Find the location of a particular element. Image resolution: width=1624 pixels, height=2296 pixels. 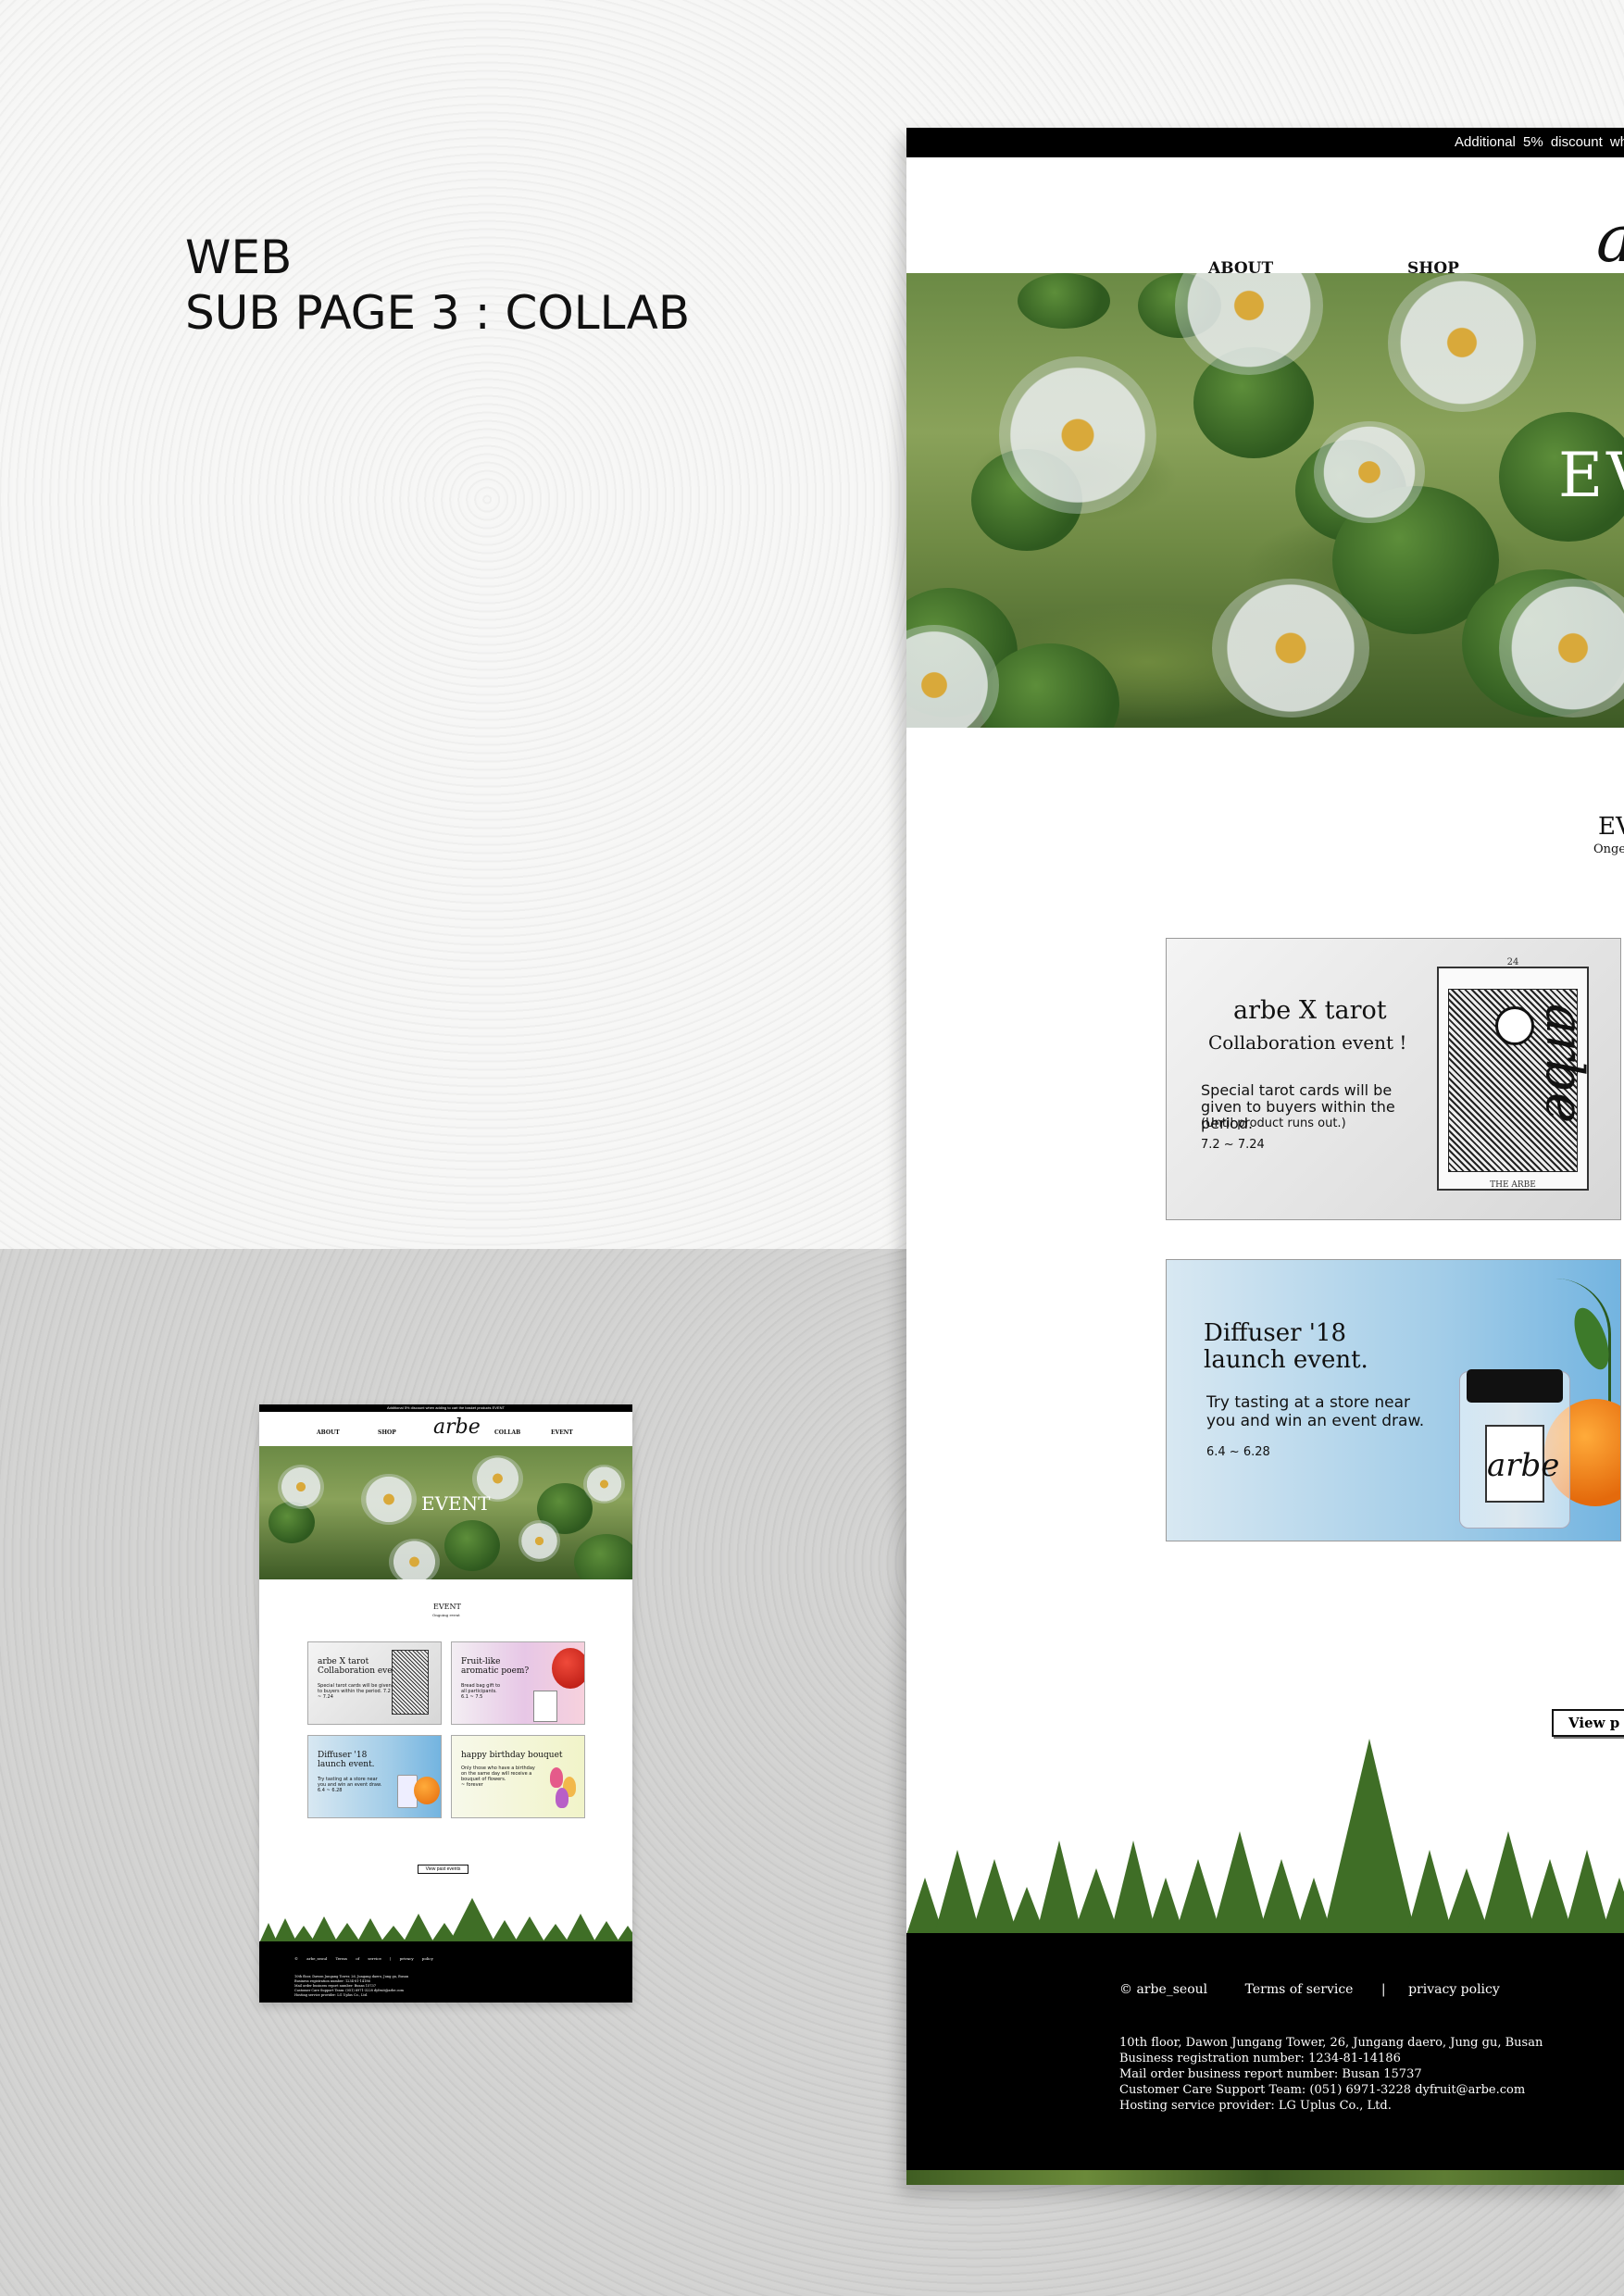

section-title: EV is located at coordinates (1611, 827).